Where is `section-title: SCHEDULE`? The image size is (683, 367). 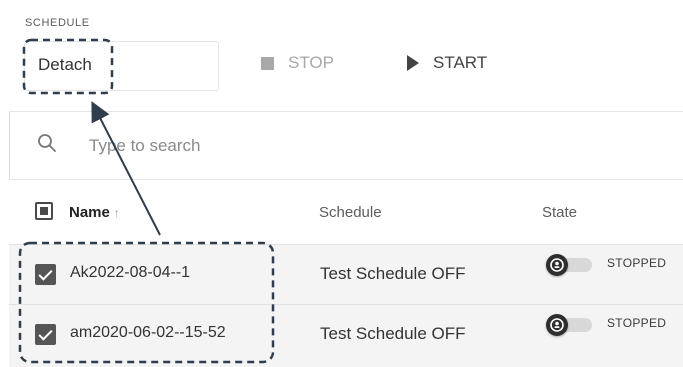 section-title: SCHEDULE is located at coordinates (57, 23).